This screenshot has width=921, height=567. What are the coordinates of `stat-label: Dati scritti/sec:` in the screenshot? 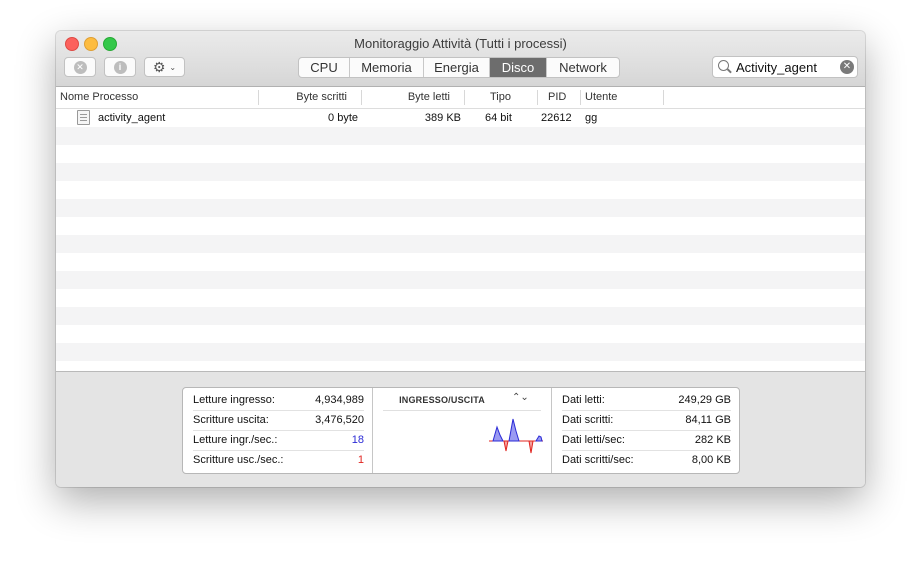 It's located at (598, 460).